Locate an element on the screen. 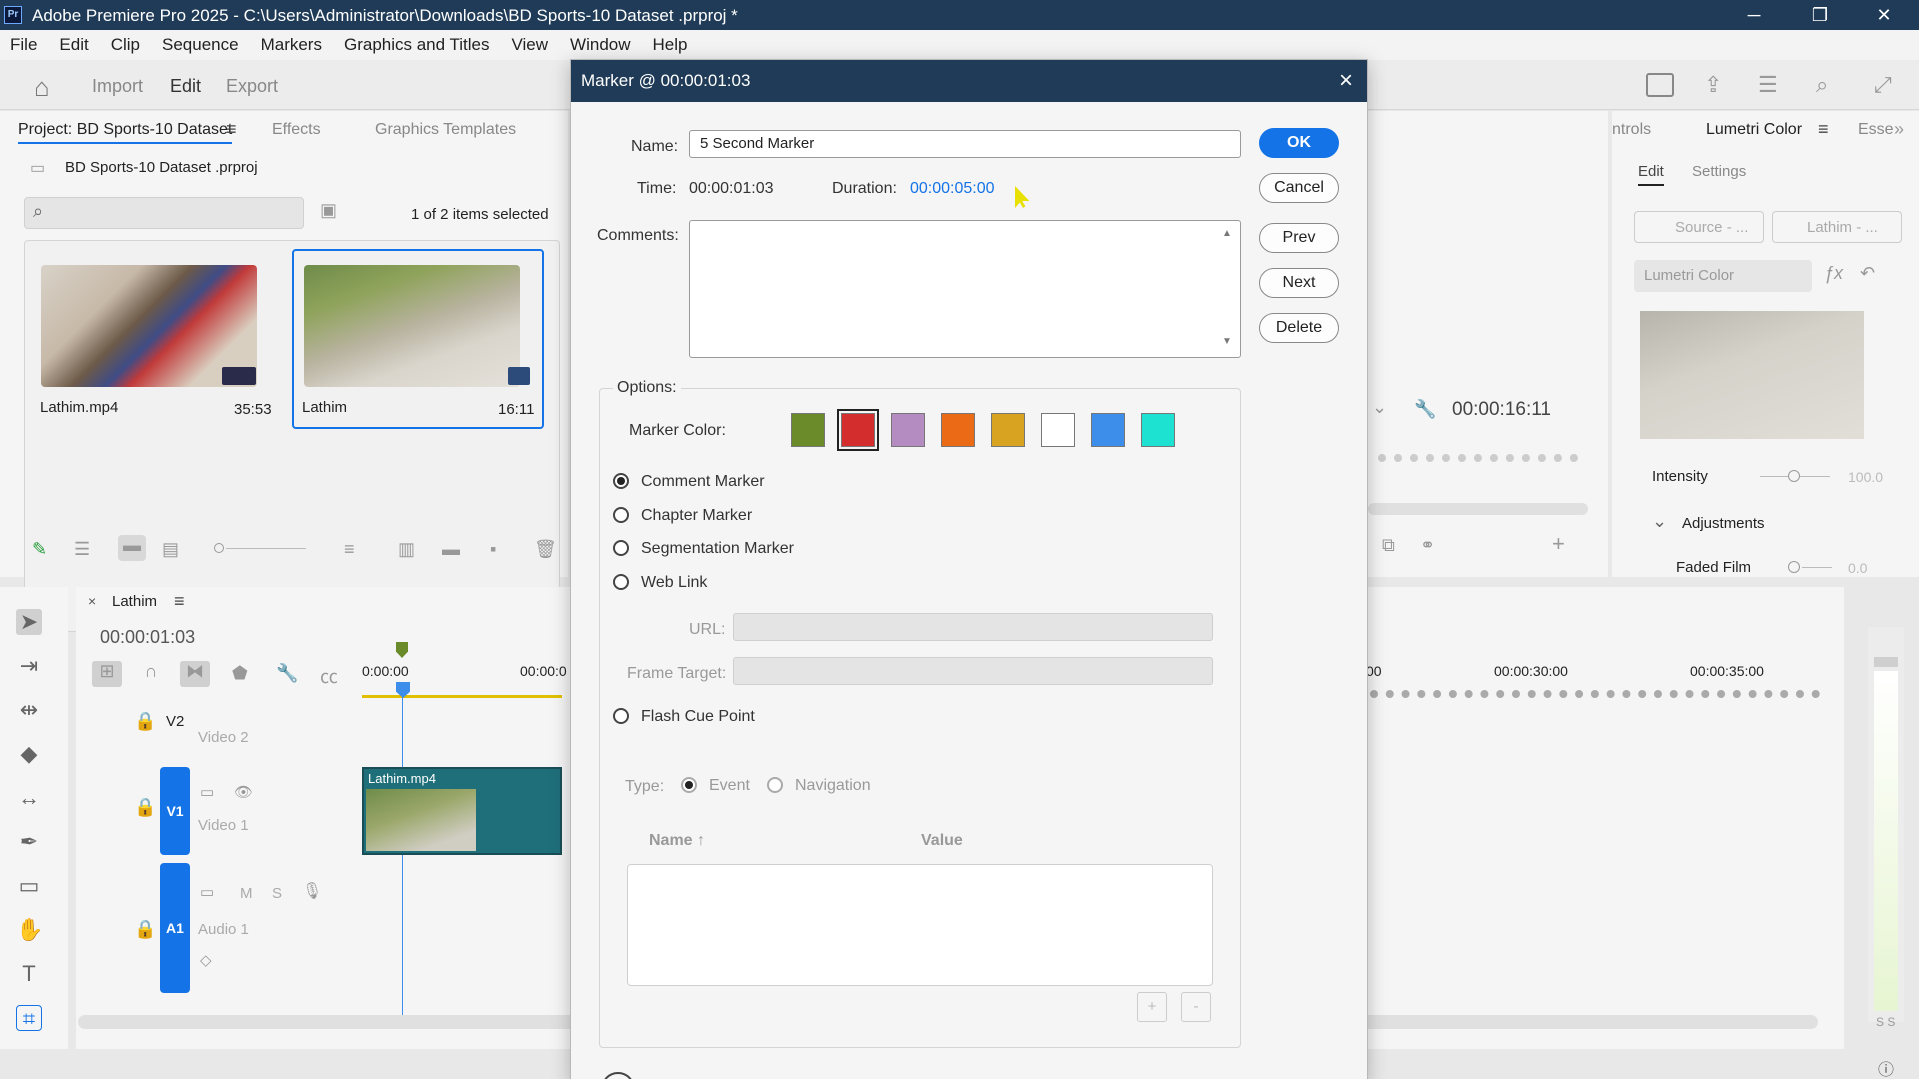 The image size is (1919, 1079). tab-effects: Effects is located at coordinates (296, 129).